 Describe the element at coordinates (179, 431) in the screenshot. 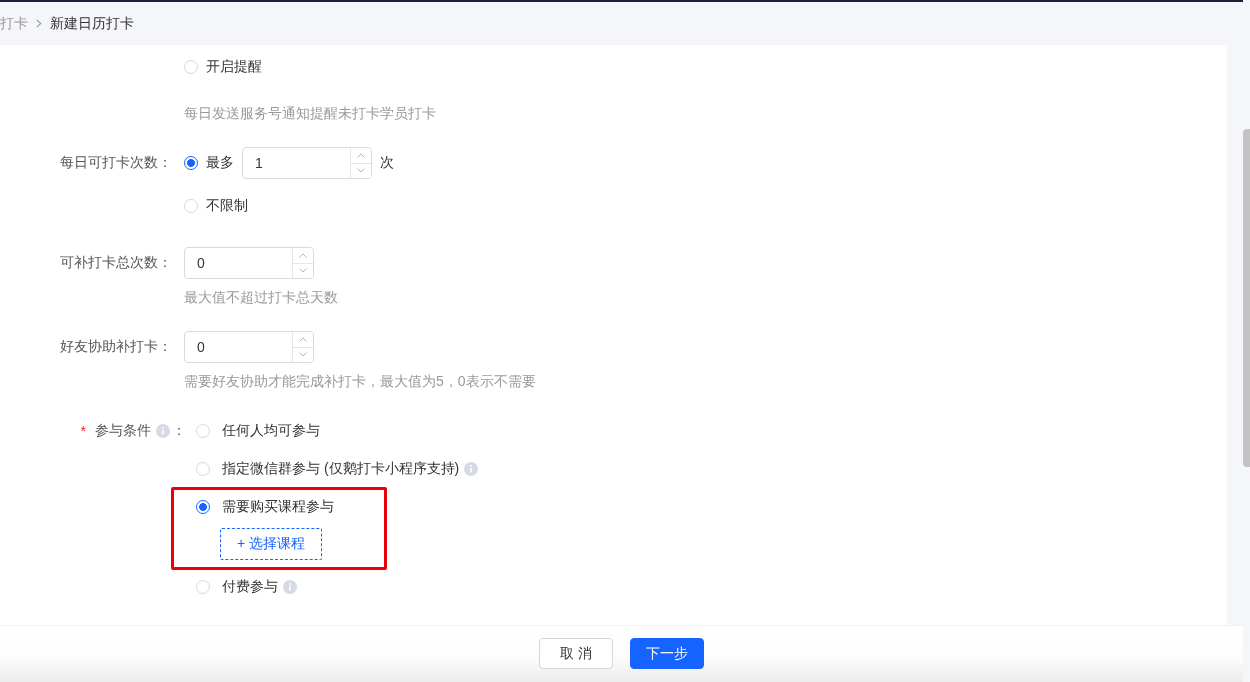

I see `label-colon: ：` at that location.